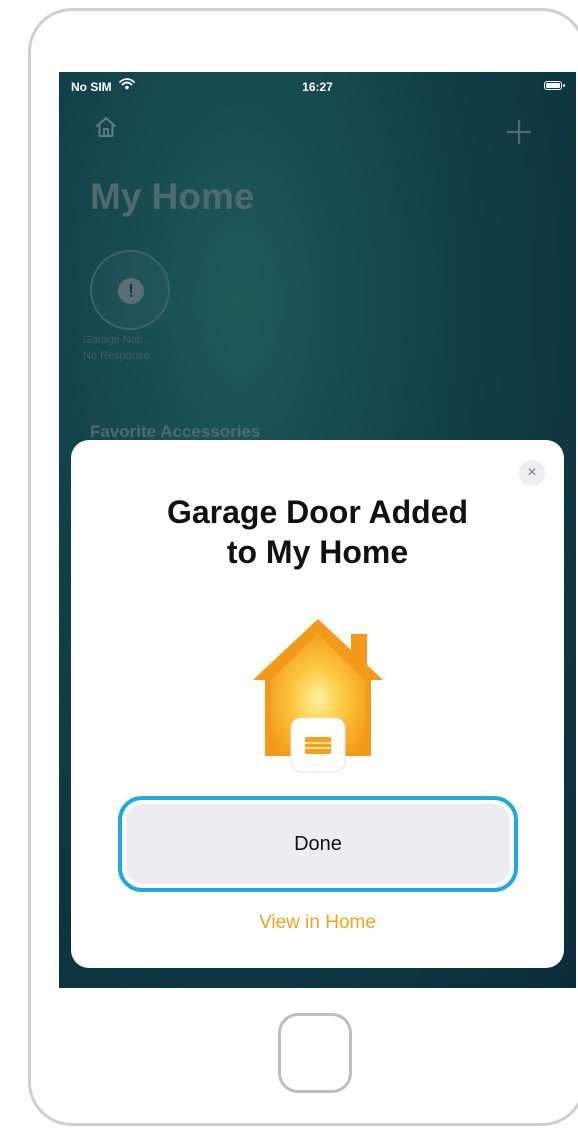 This screenshot has height=1135, width=578. Describe the element at coordinates (172, 196) in the screenshot. I see `page-title: My Home` at that location.